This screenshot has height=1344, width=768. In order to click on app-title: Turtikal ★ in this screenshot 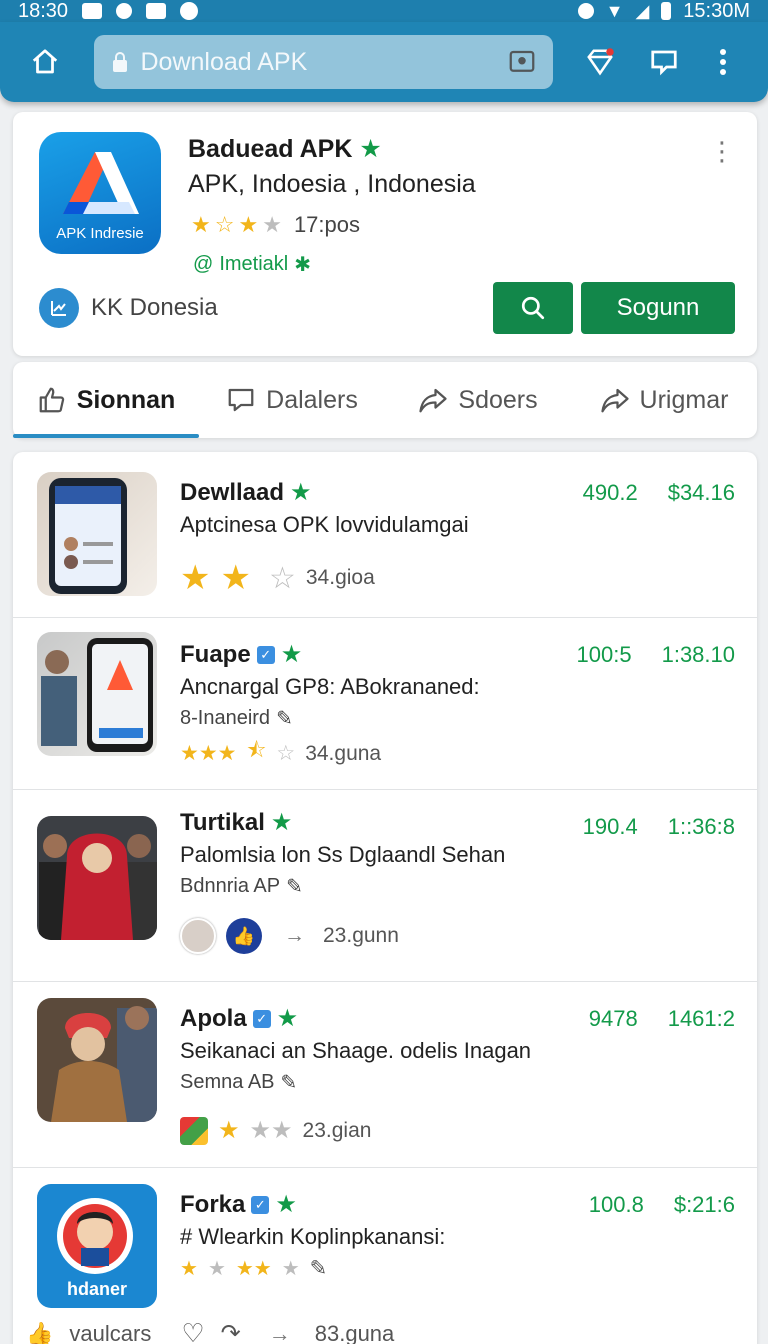, I will do `click(236, 822)`.